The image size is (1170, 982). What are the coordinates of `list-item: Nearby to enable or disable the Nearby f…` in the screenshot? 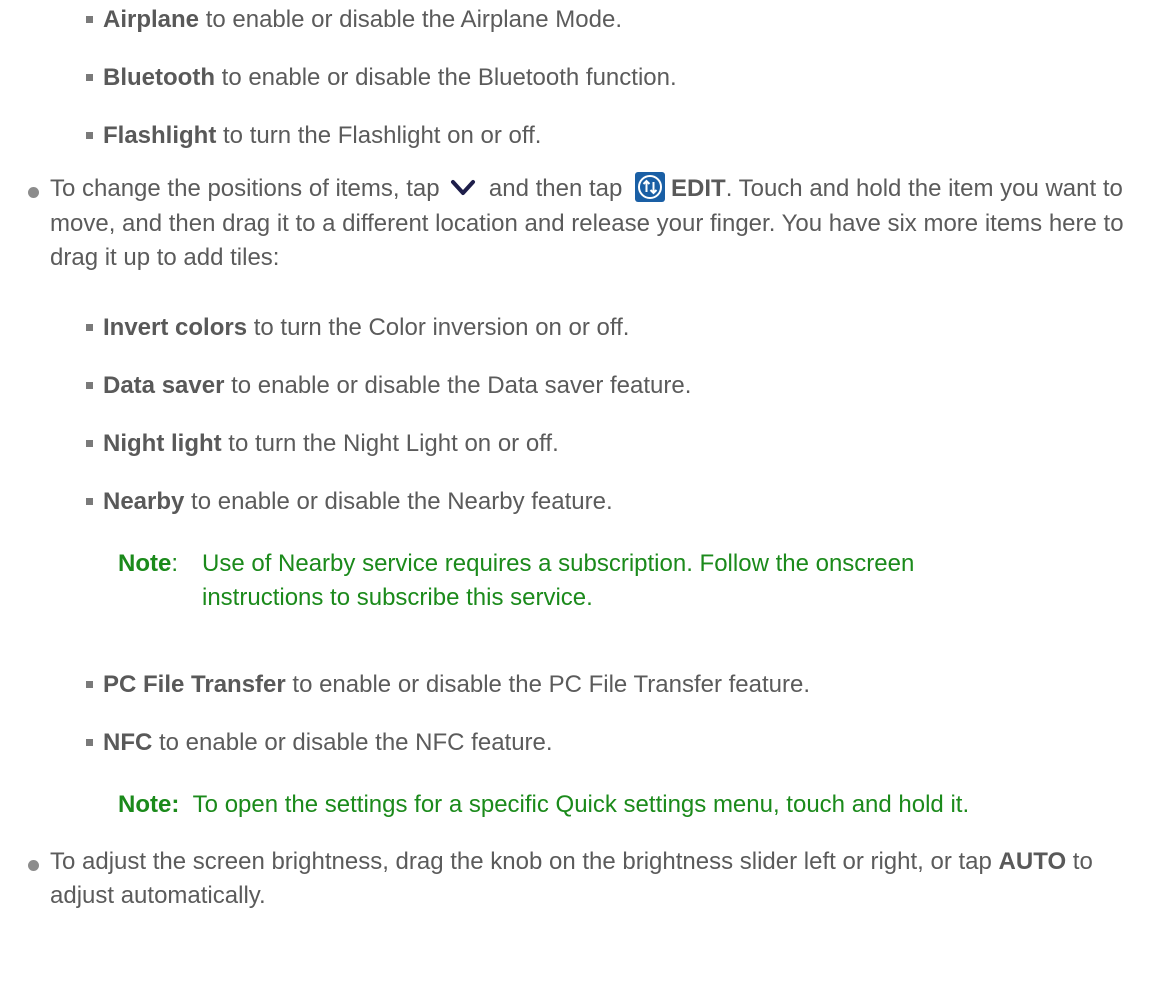 It's located at (358, 501).